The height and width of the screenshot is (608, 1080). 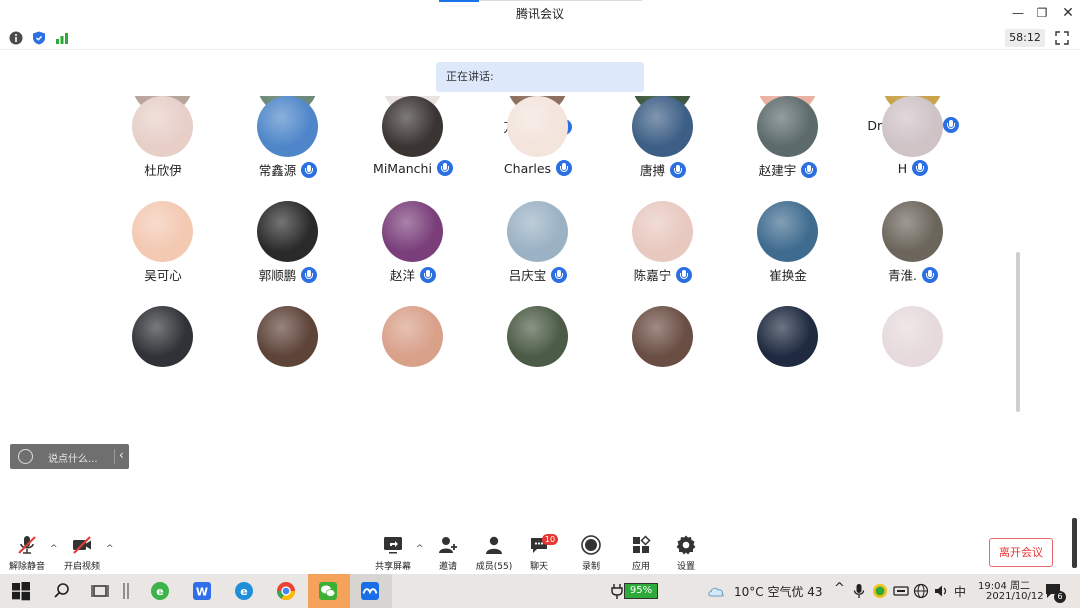 What do you see at coordinates (777, 170) in the screenshot?
I see `participant-name: 赵建宇` at bounding box center [777, 170].